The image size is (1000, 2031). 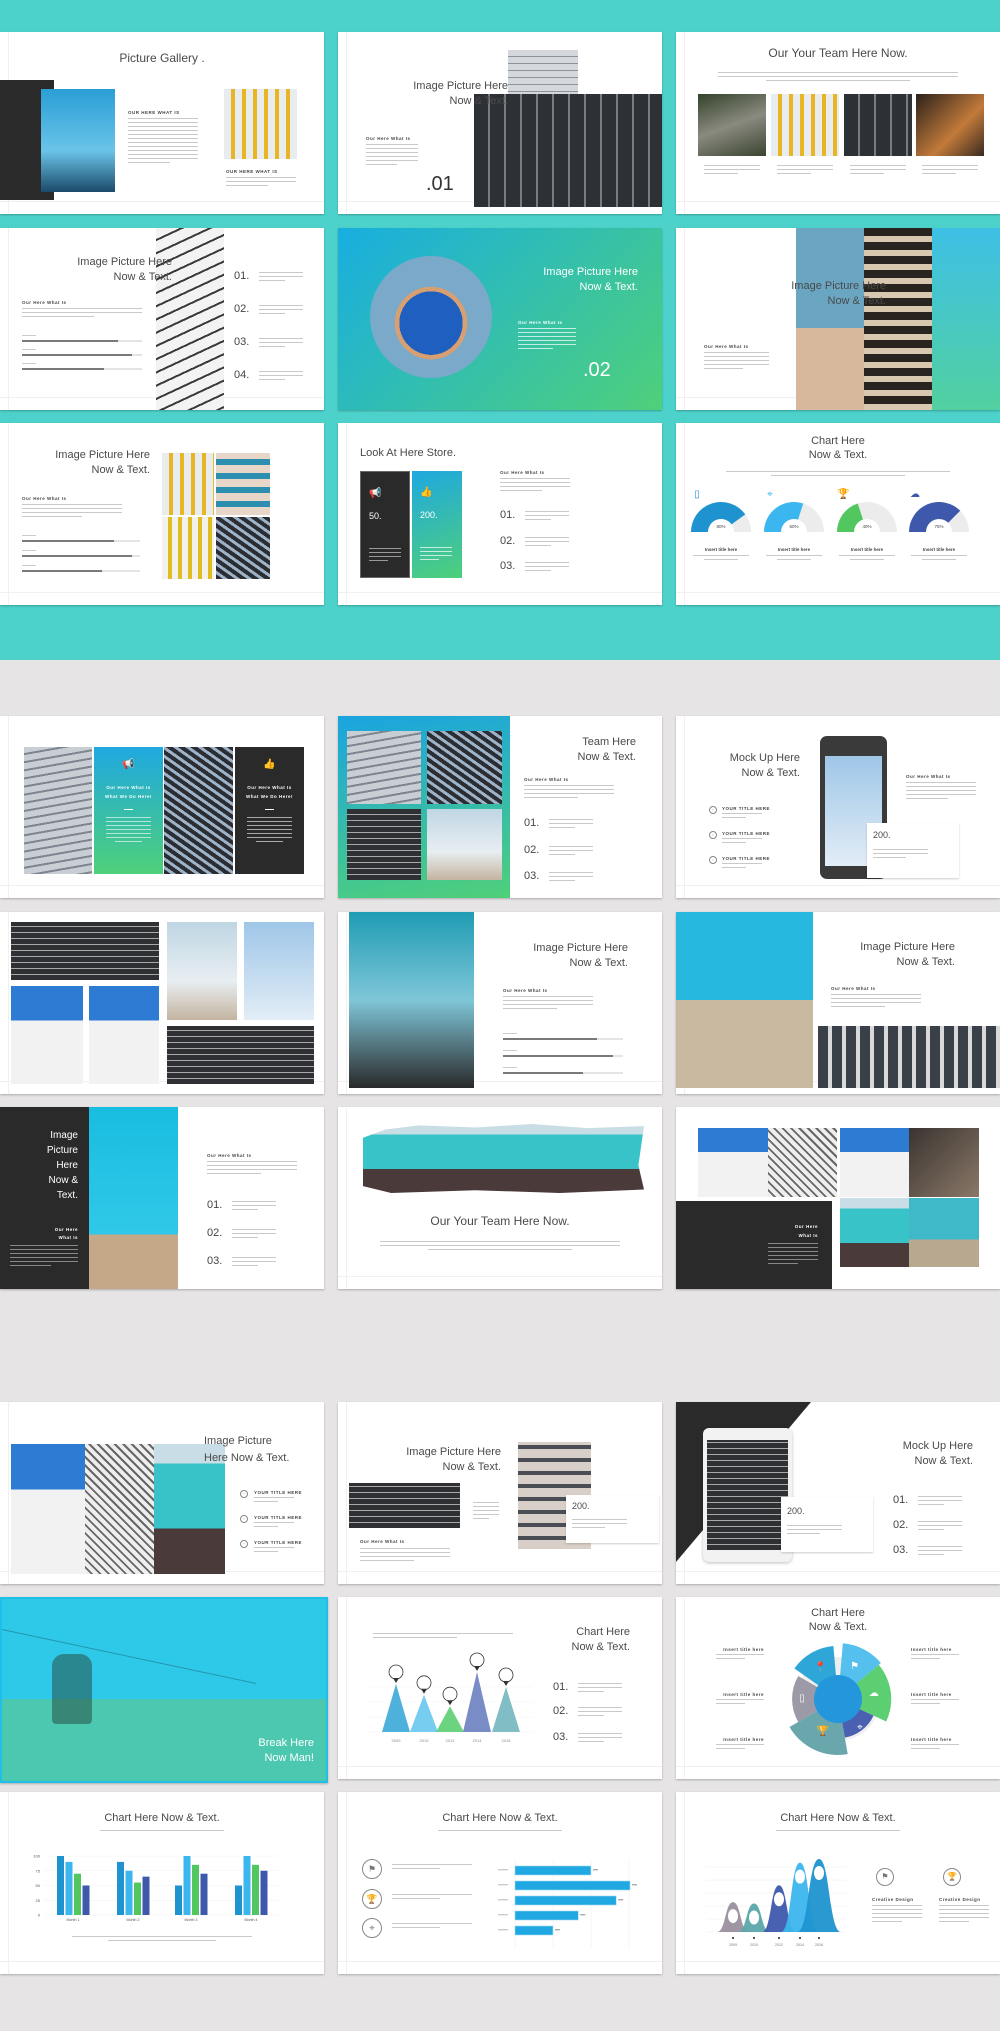 What do you see at coordinates (907, 947) in the screenshot?
I see `slide-title-line: Image Picture Here` at bounding box center [907, 947].